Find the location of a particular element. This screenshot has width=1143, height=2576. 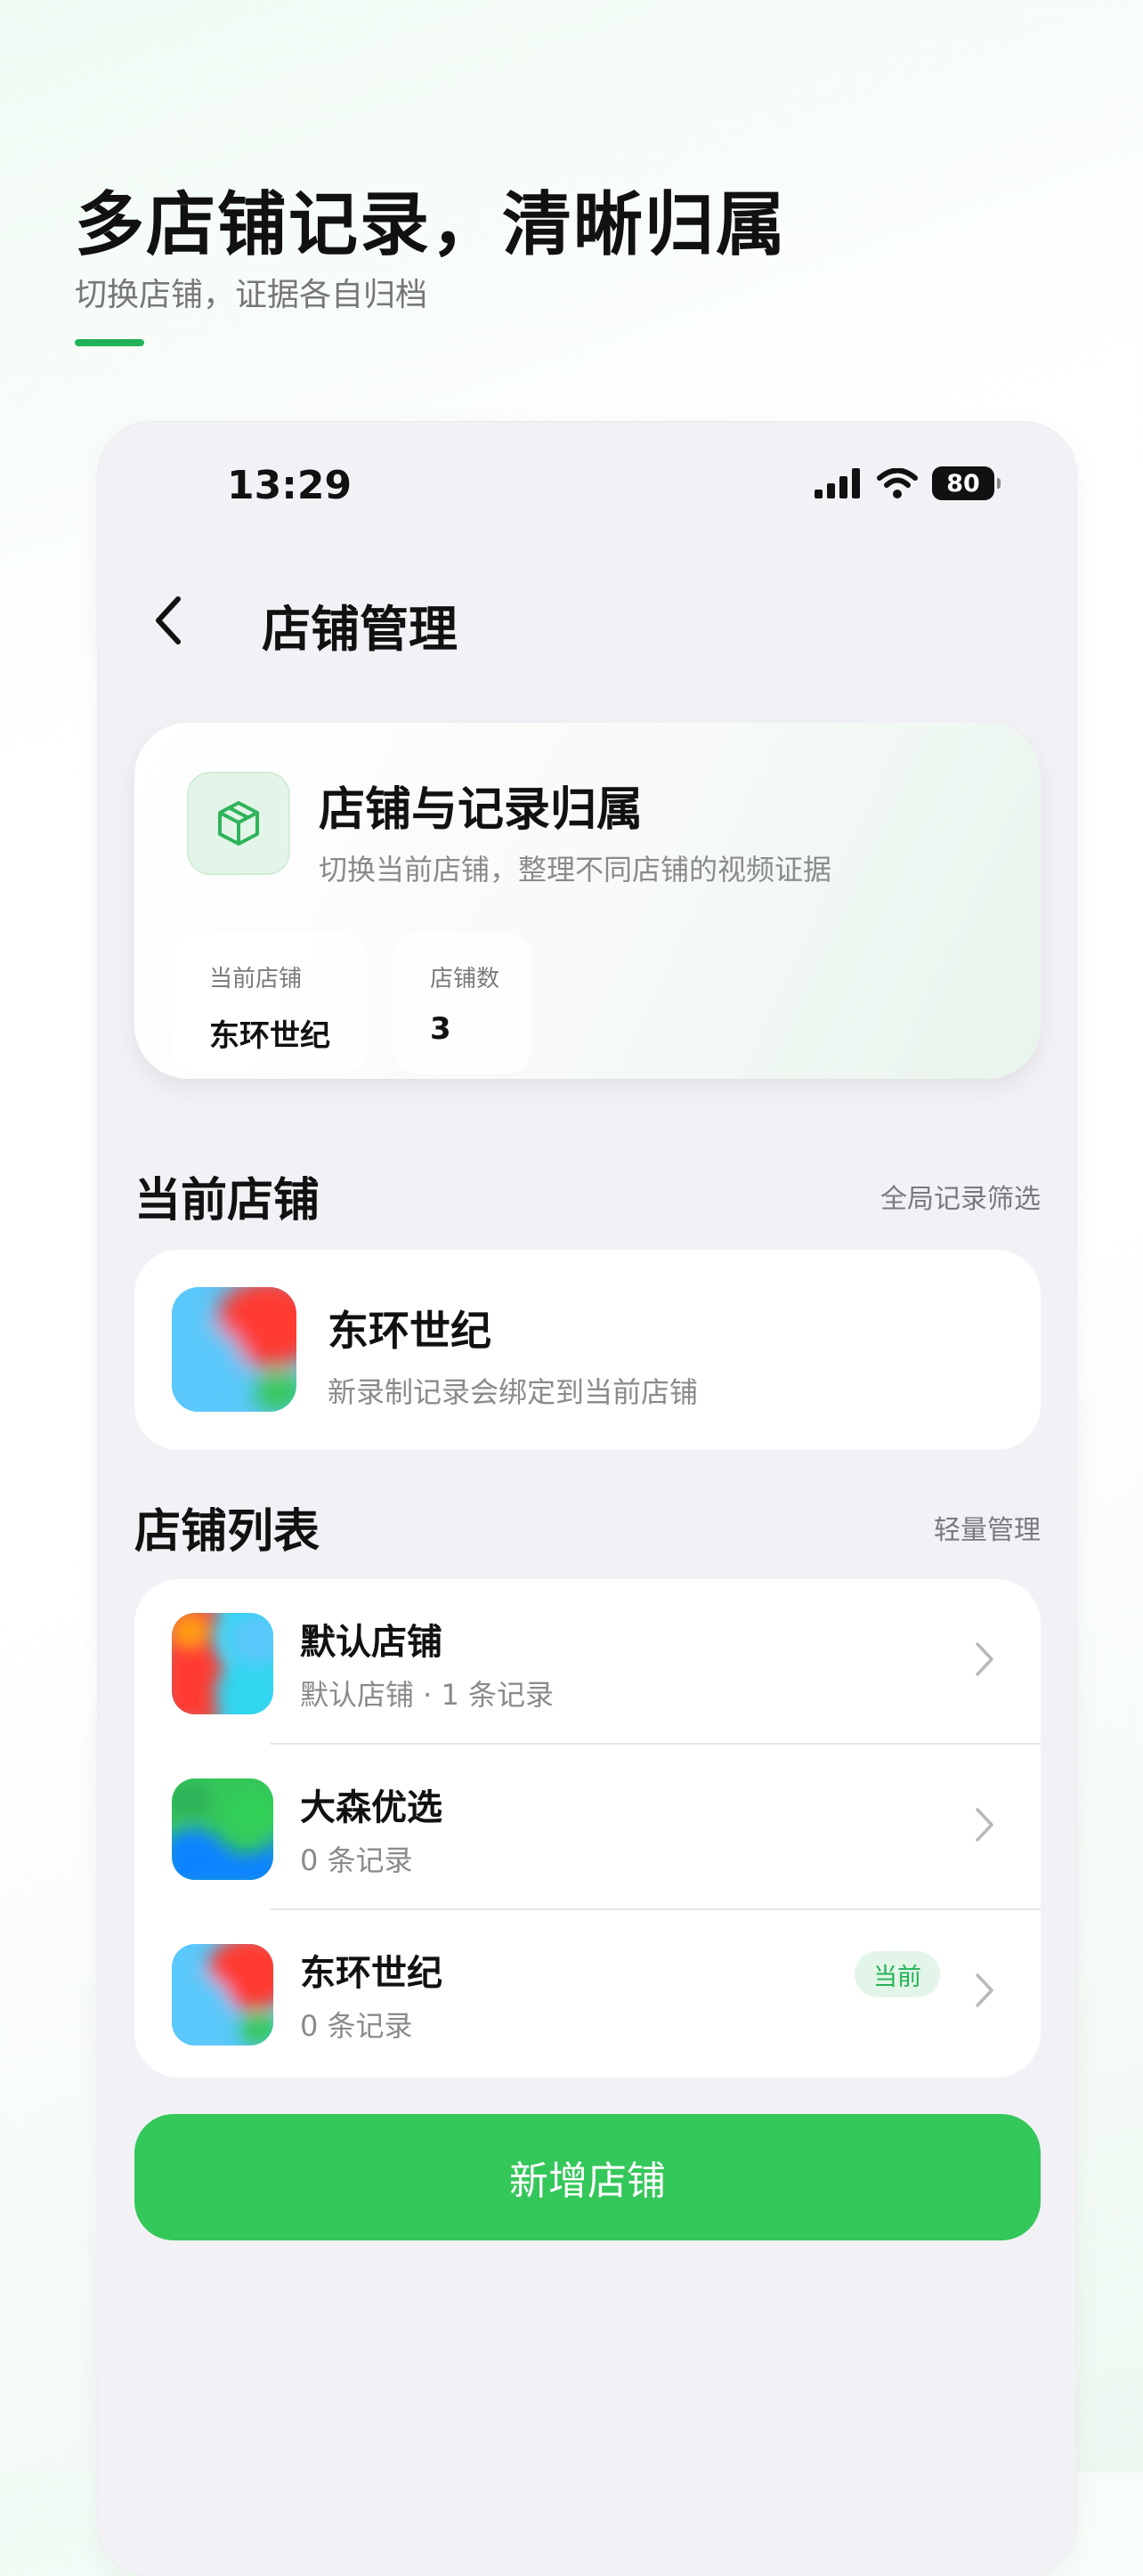

current-store-card: 东环世纪 新录制记录会绑定到当前店铺 is located at coordinates (587, 1350).